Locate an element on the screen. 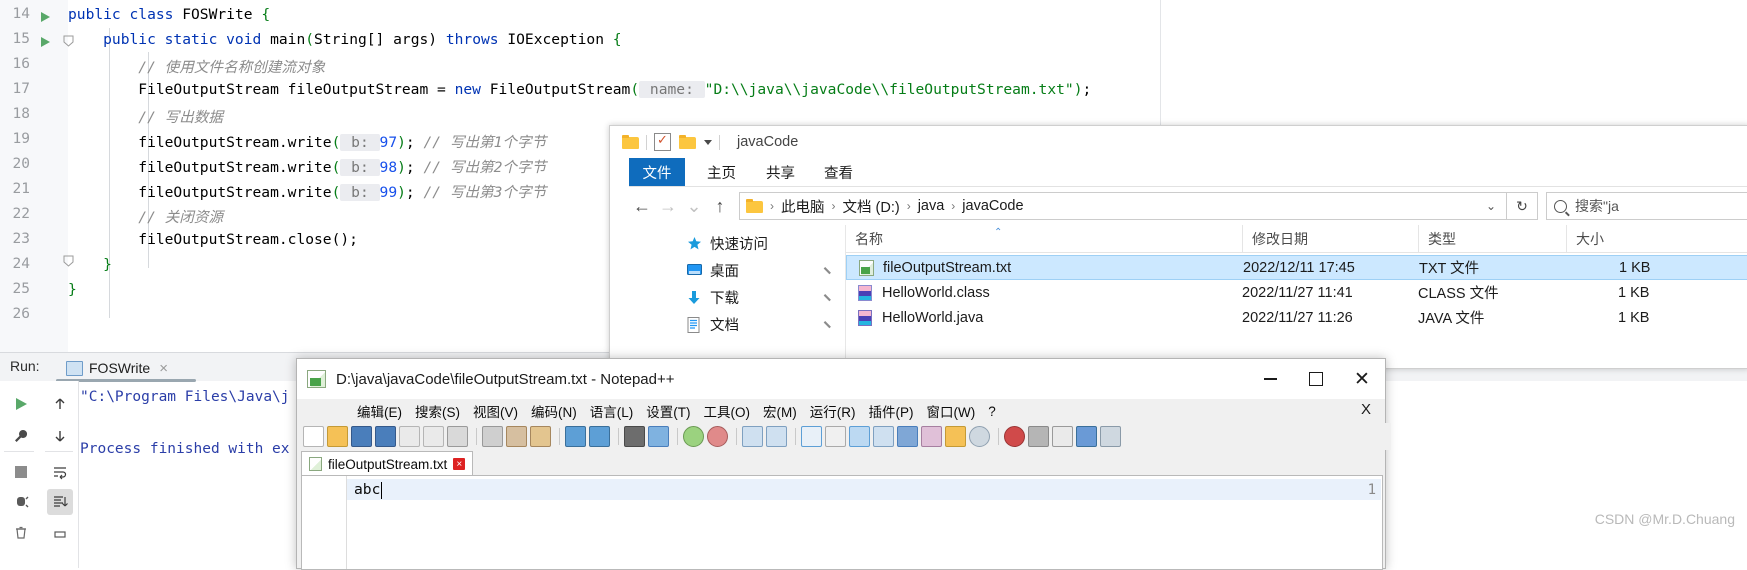 The image size is (1747, 570). stop-icon is located at coordinates (21, 472).